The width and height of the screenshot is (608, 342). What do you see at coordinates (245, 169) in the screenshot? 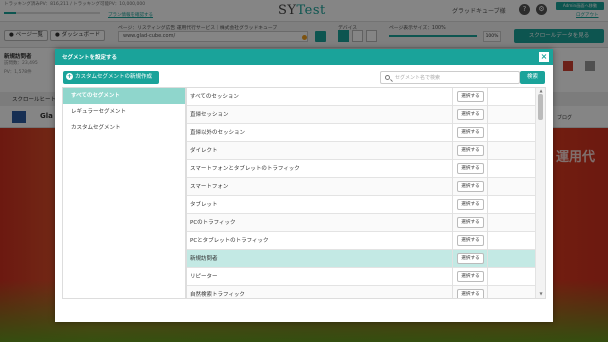
I see `segment-name: スマートフォンとタブレットのトラフィック` at bounding box center [245, 169].